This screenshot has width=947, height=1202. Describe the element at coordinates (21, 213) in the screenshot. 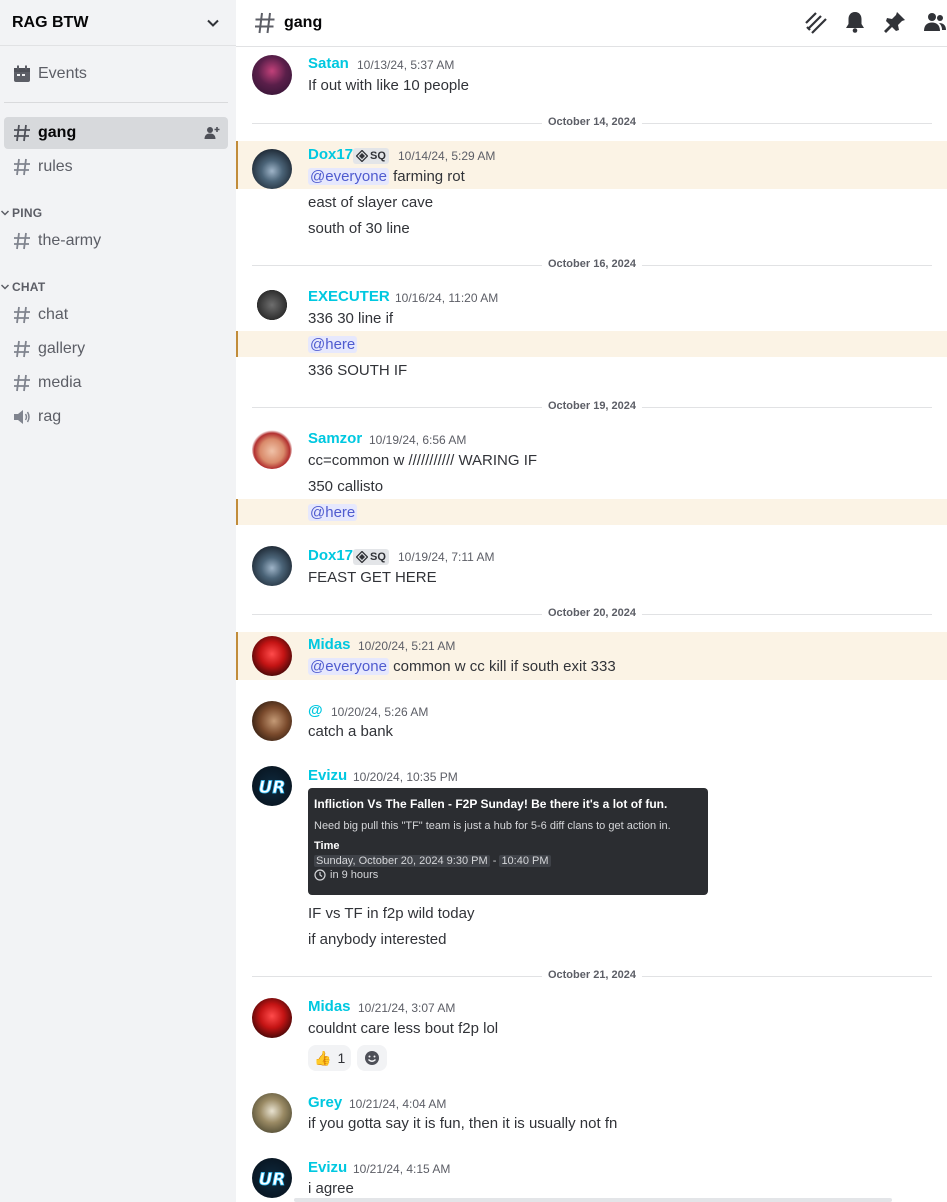

I see `category-ping: PING` at that location.